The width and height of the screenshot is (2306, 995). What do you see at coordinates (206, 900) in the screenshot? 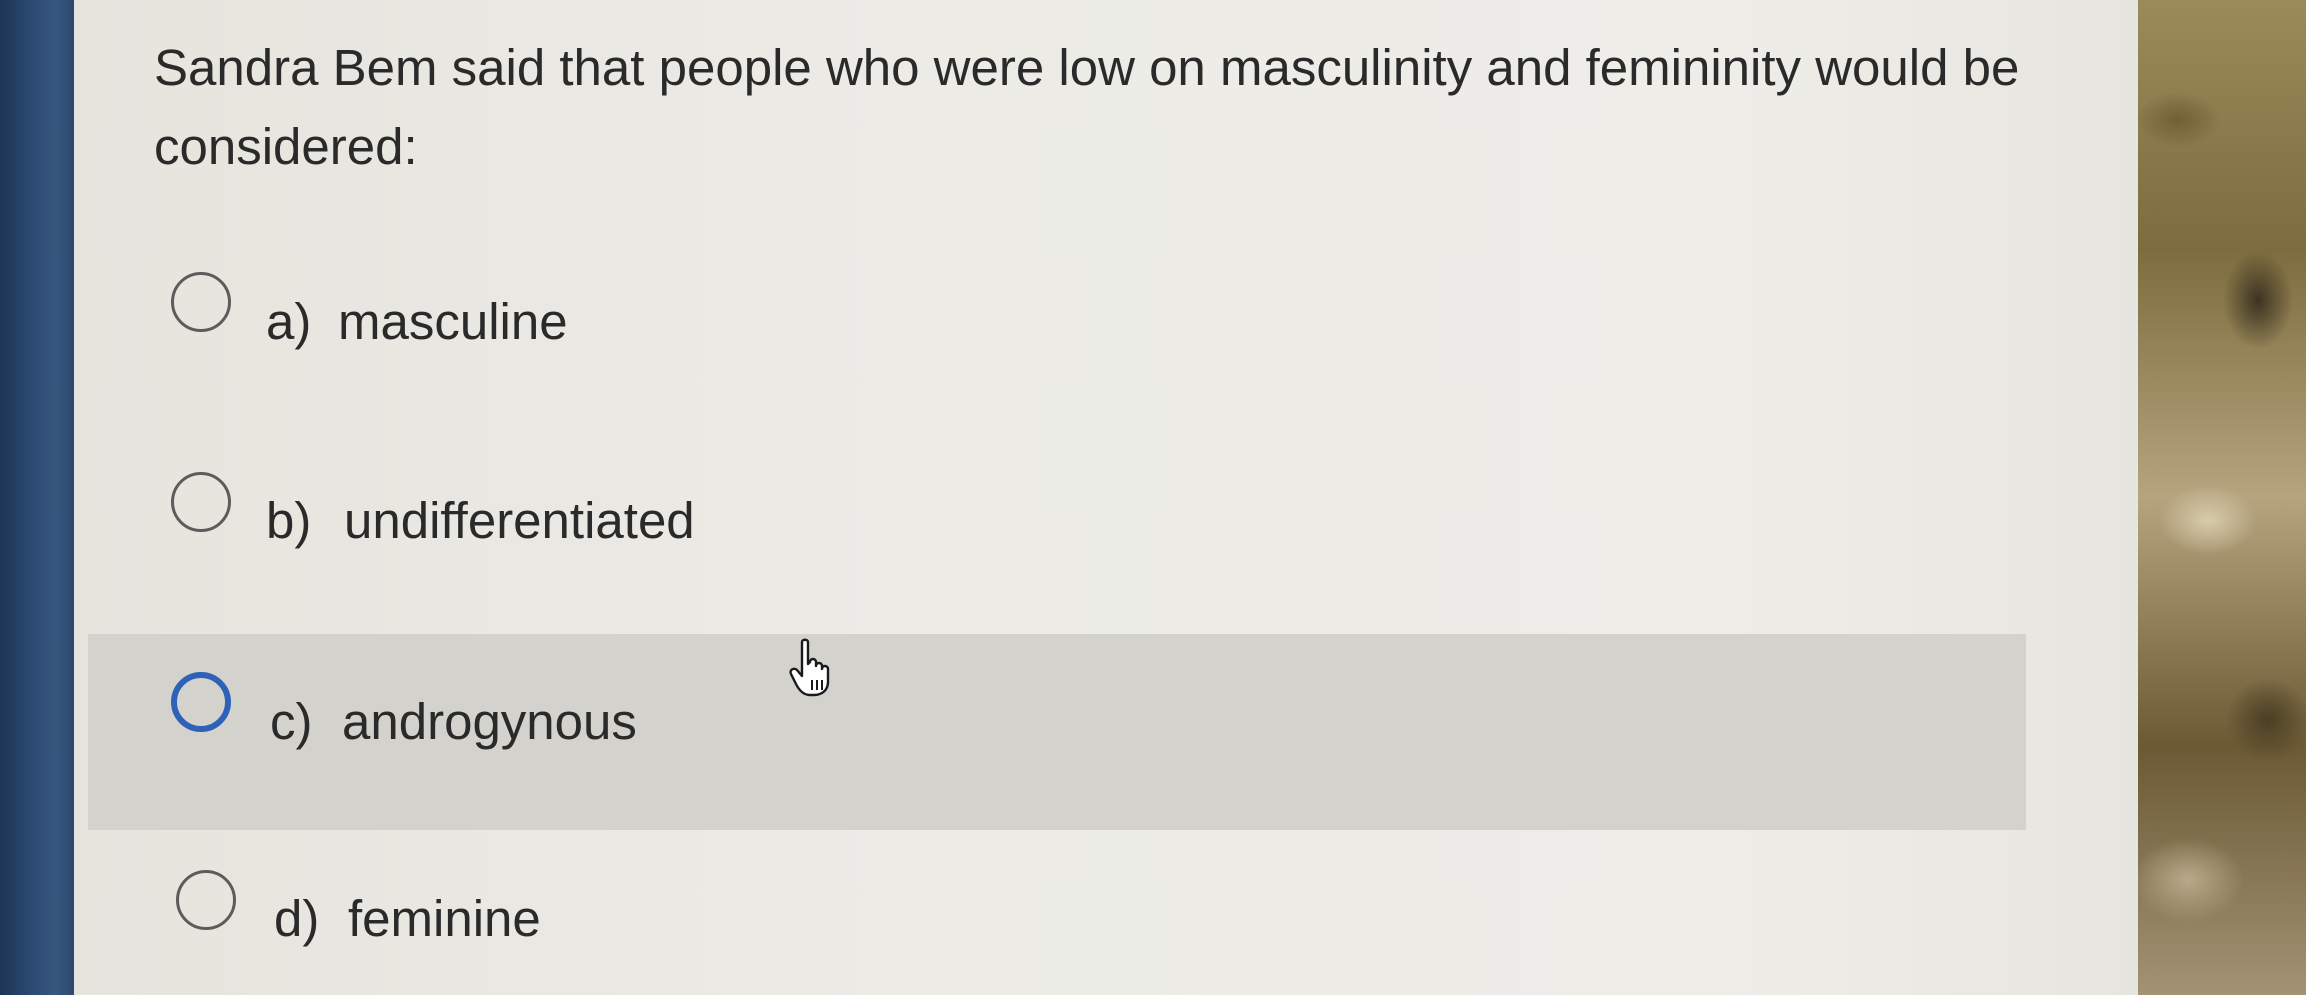
I see `radio-button-d` at bounding box center [206, 900].